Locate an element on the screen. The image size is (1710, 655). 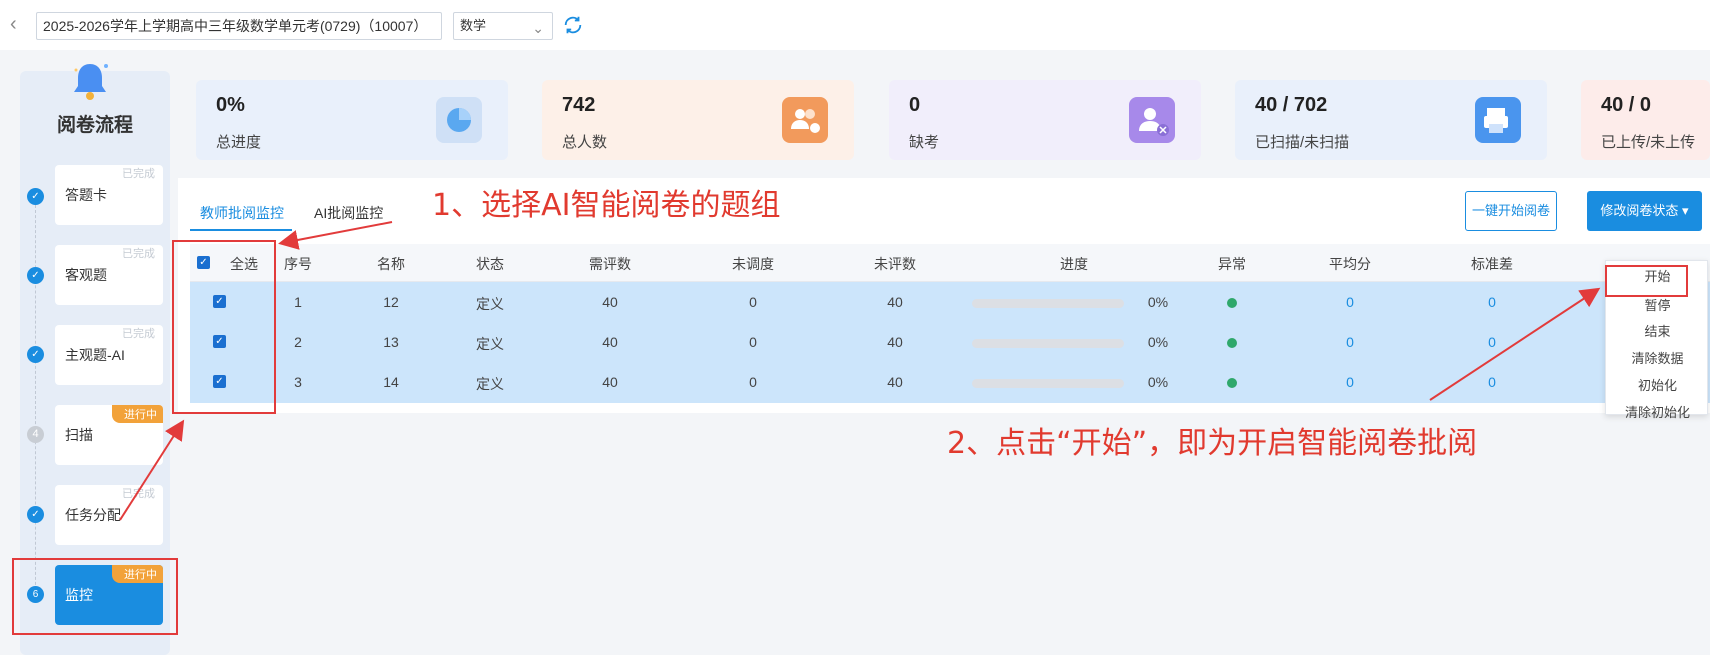
table-row: ✓ 3 14 定义 40 0 40 0% 0 0 is located at coordinates (950, 382).